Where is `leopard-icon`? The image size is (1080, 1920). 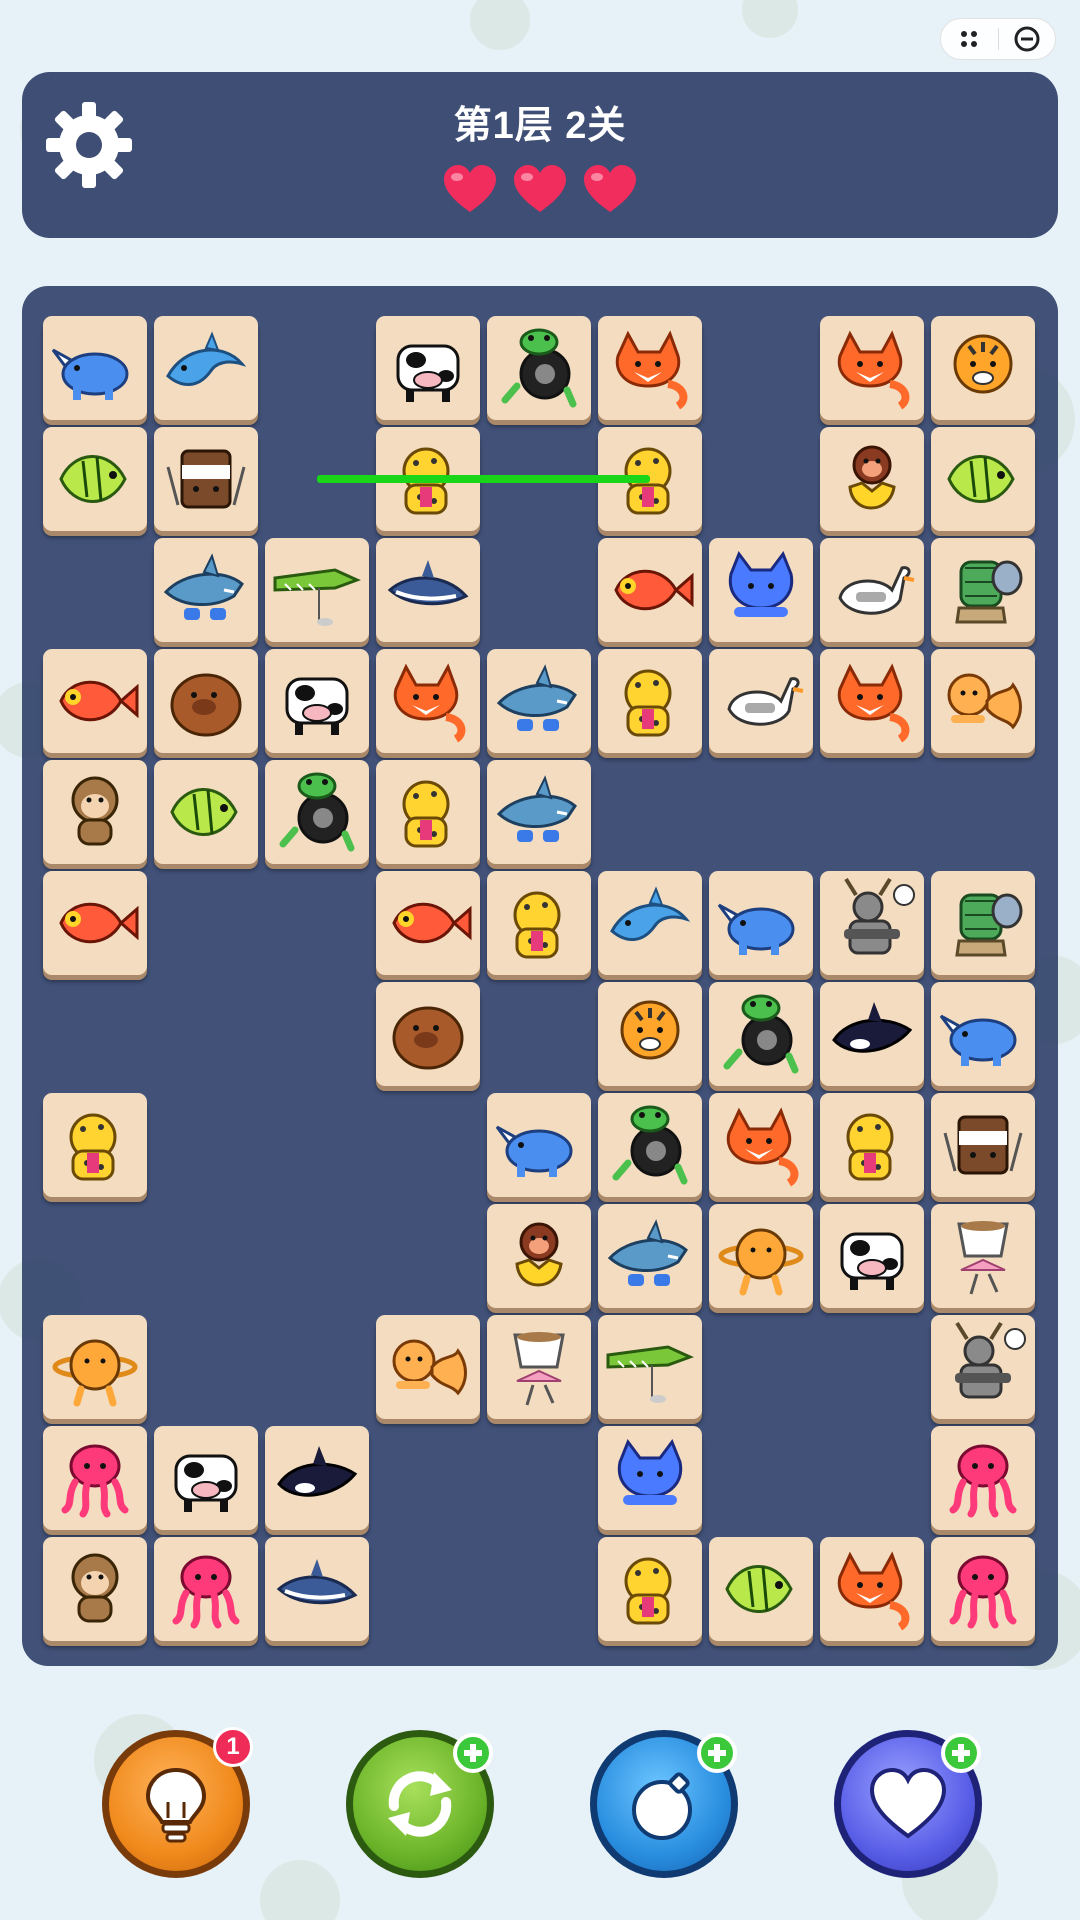 leopard-icon is located at coordinates (870, 1147).